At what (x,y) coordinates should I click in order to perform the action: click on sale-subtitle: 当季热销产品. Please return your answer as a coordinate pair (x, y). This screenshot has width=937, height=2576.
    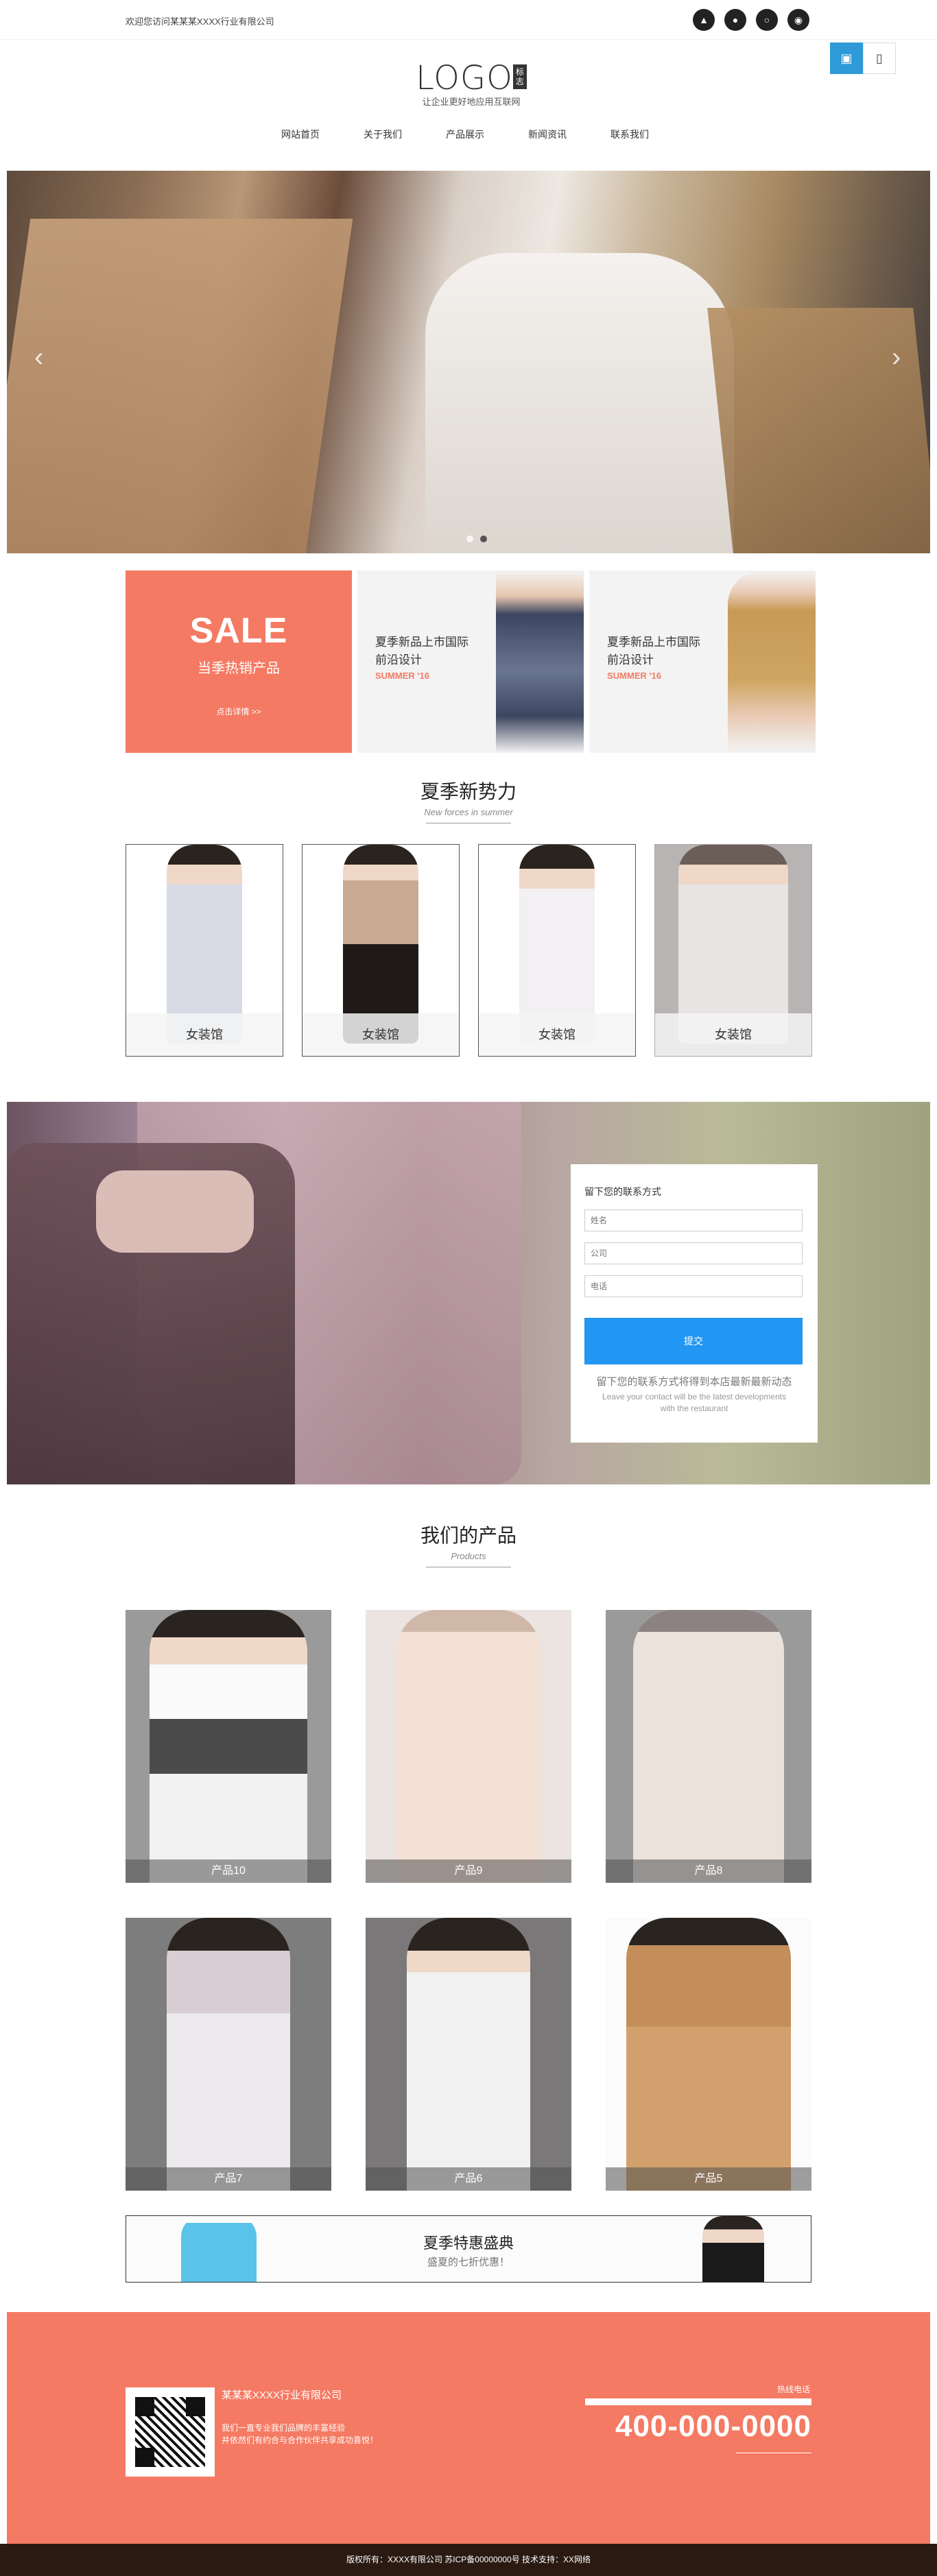
    Looking at the image, I should click on (239, 669).